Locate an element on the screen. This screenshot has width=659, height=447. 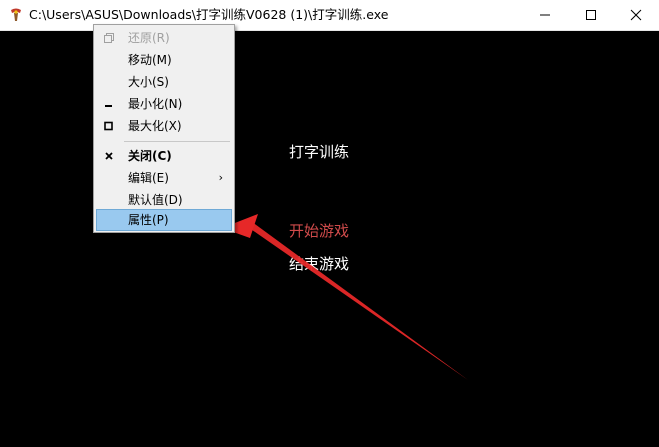
maximize-button is located at coordinates (591, 15).